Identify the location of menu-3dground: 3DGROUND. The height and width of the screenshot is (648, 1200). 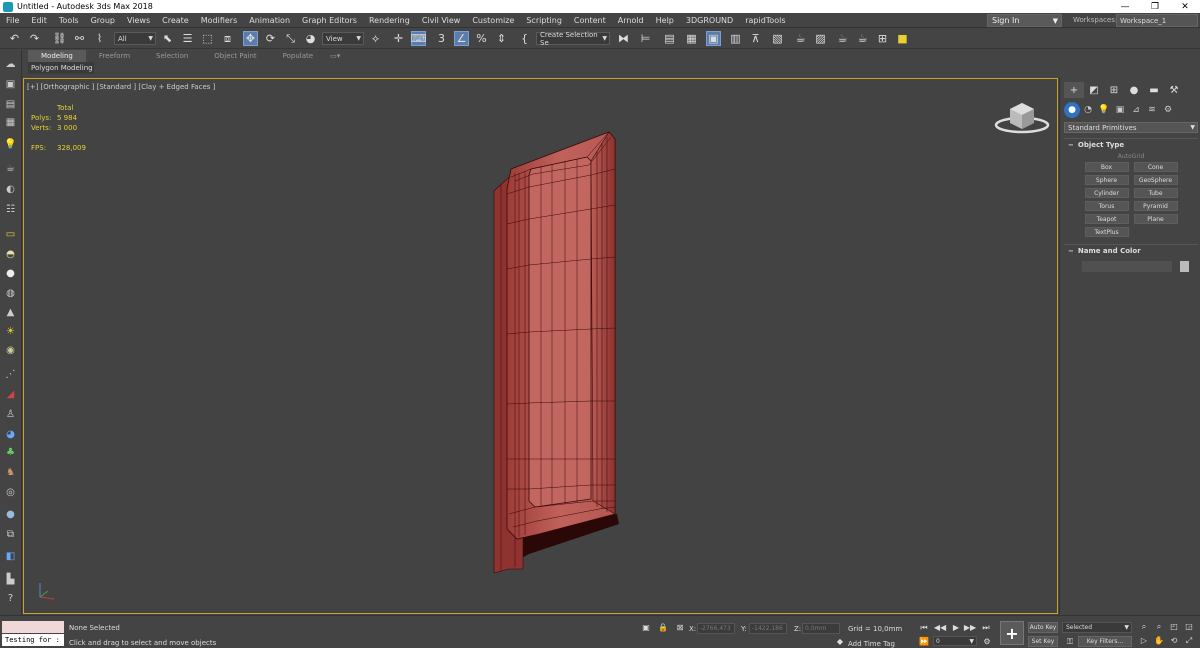
(709, 20).